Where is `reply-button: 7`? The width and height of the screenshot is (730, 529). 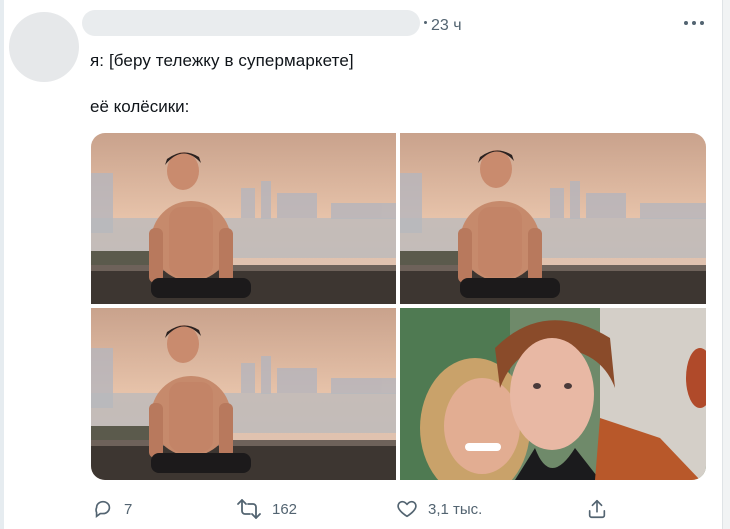 reply-button: 7 is located at coordinates (112, 509).